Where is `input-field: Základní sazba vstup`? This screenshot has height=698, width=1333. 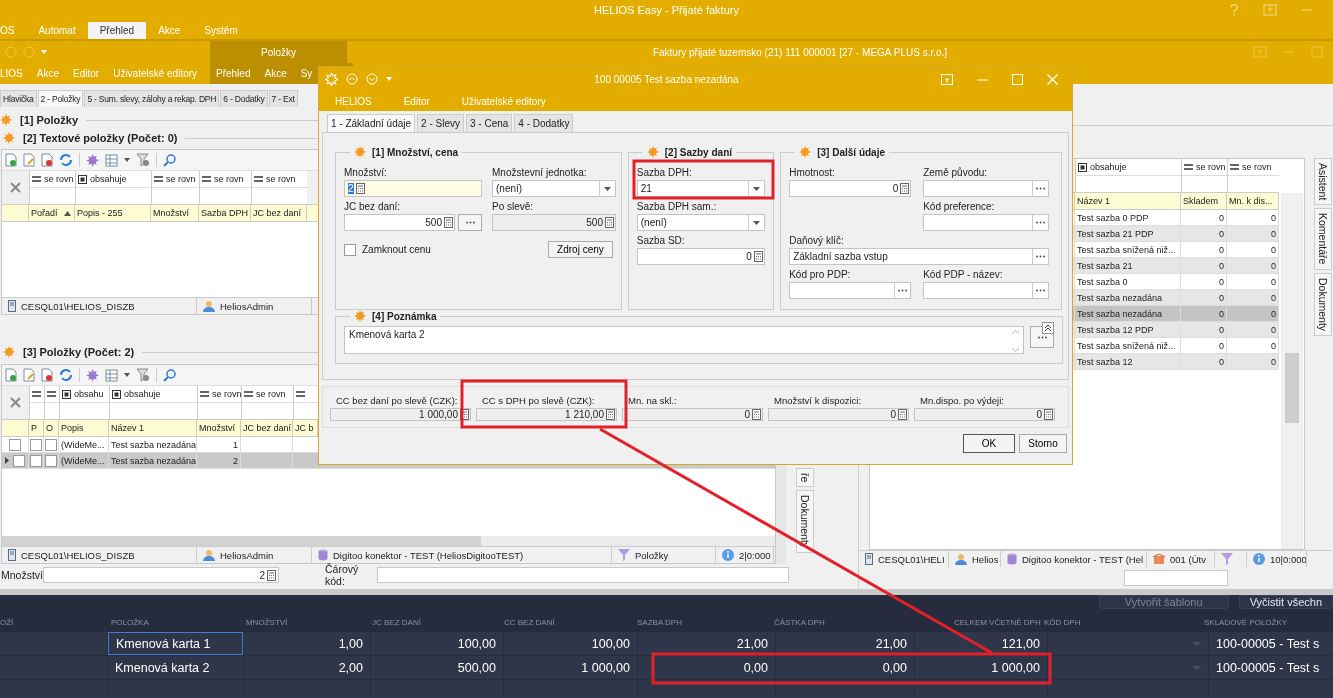 input-field: Základní sazba vstup is located at coordinates (919, 256).